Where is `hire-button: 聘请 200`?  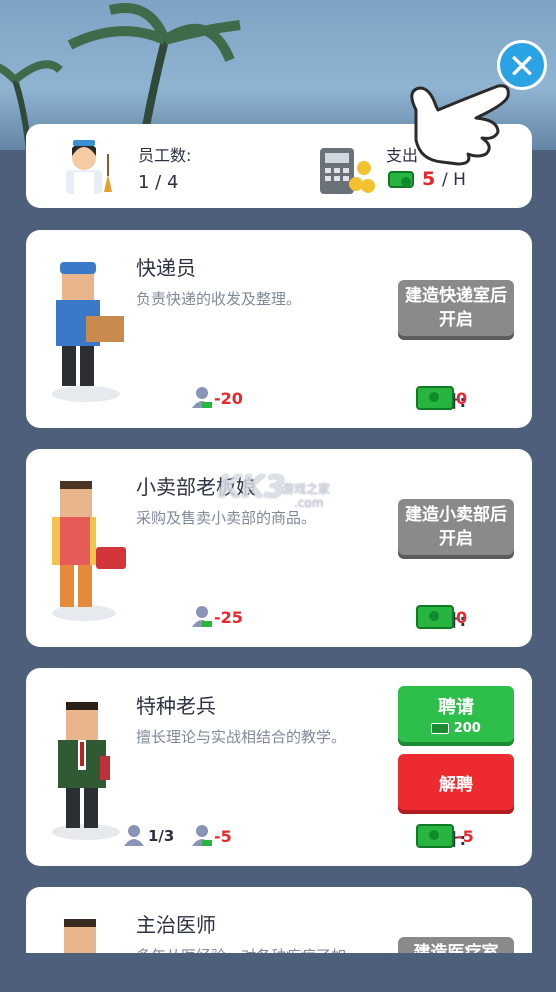
hire-button: 聘请 200 is located at coordinates (456, 714).